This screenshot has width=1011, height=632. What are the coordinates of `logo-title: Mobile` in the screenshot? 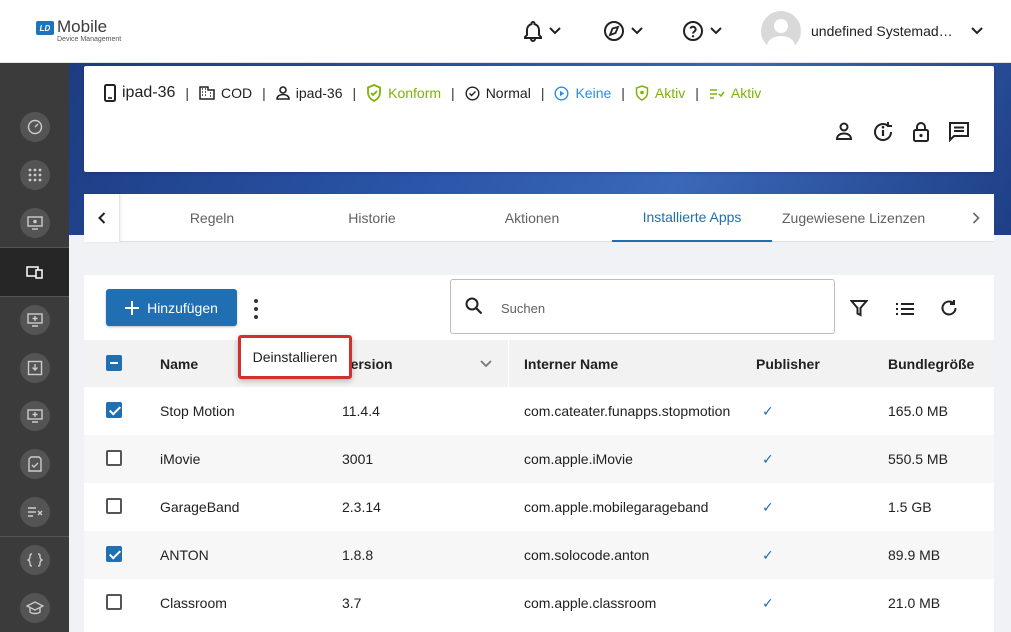 It's located at (82, 26).